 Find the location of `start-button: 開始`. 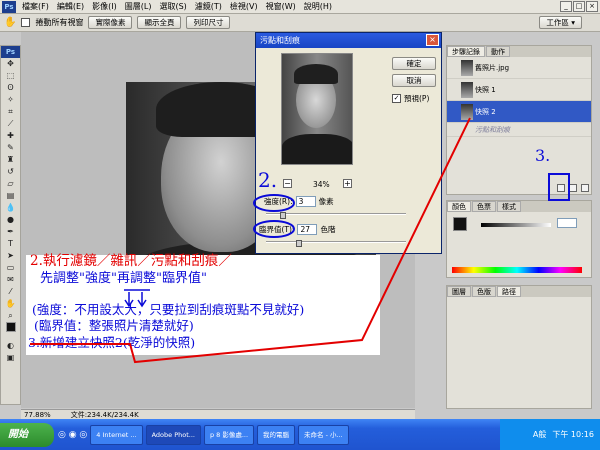

start-button: 開始 is located at coordinates (27, 434).